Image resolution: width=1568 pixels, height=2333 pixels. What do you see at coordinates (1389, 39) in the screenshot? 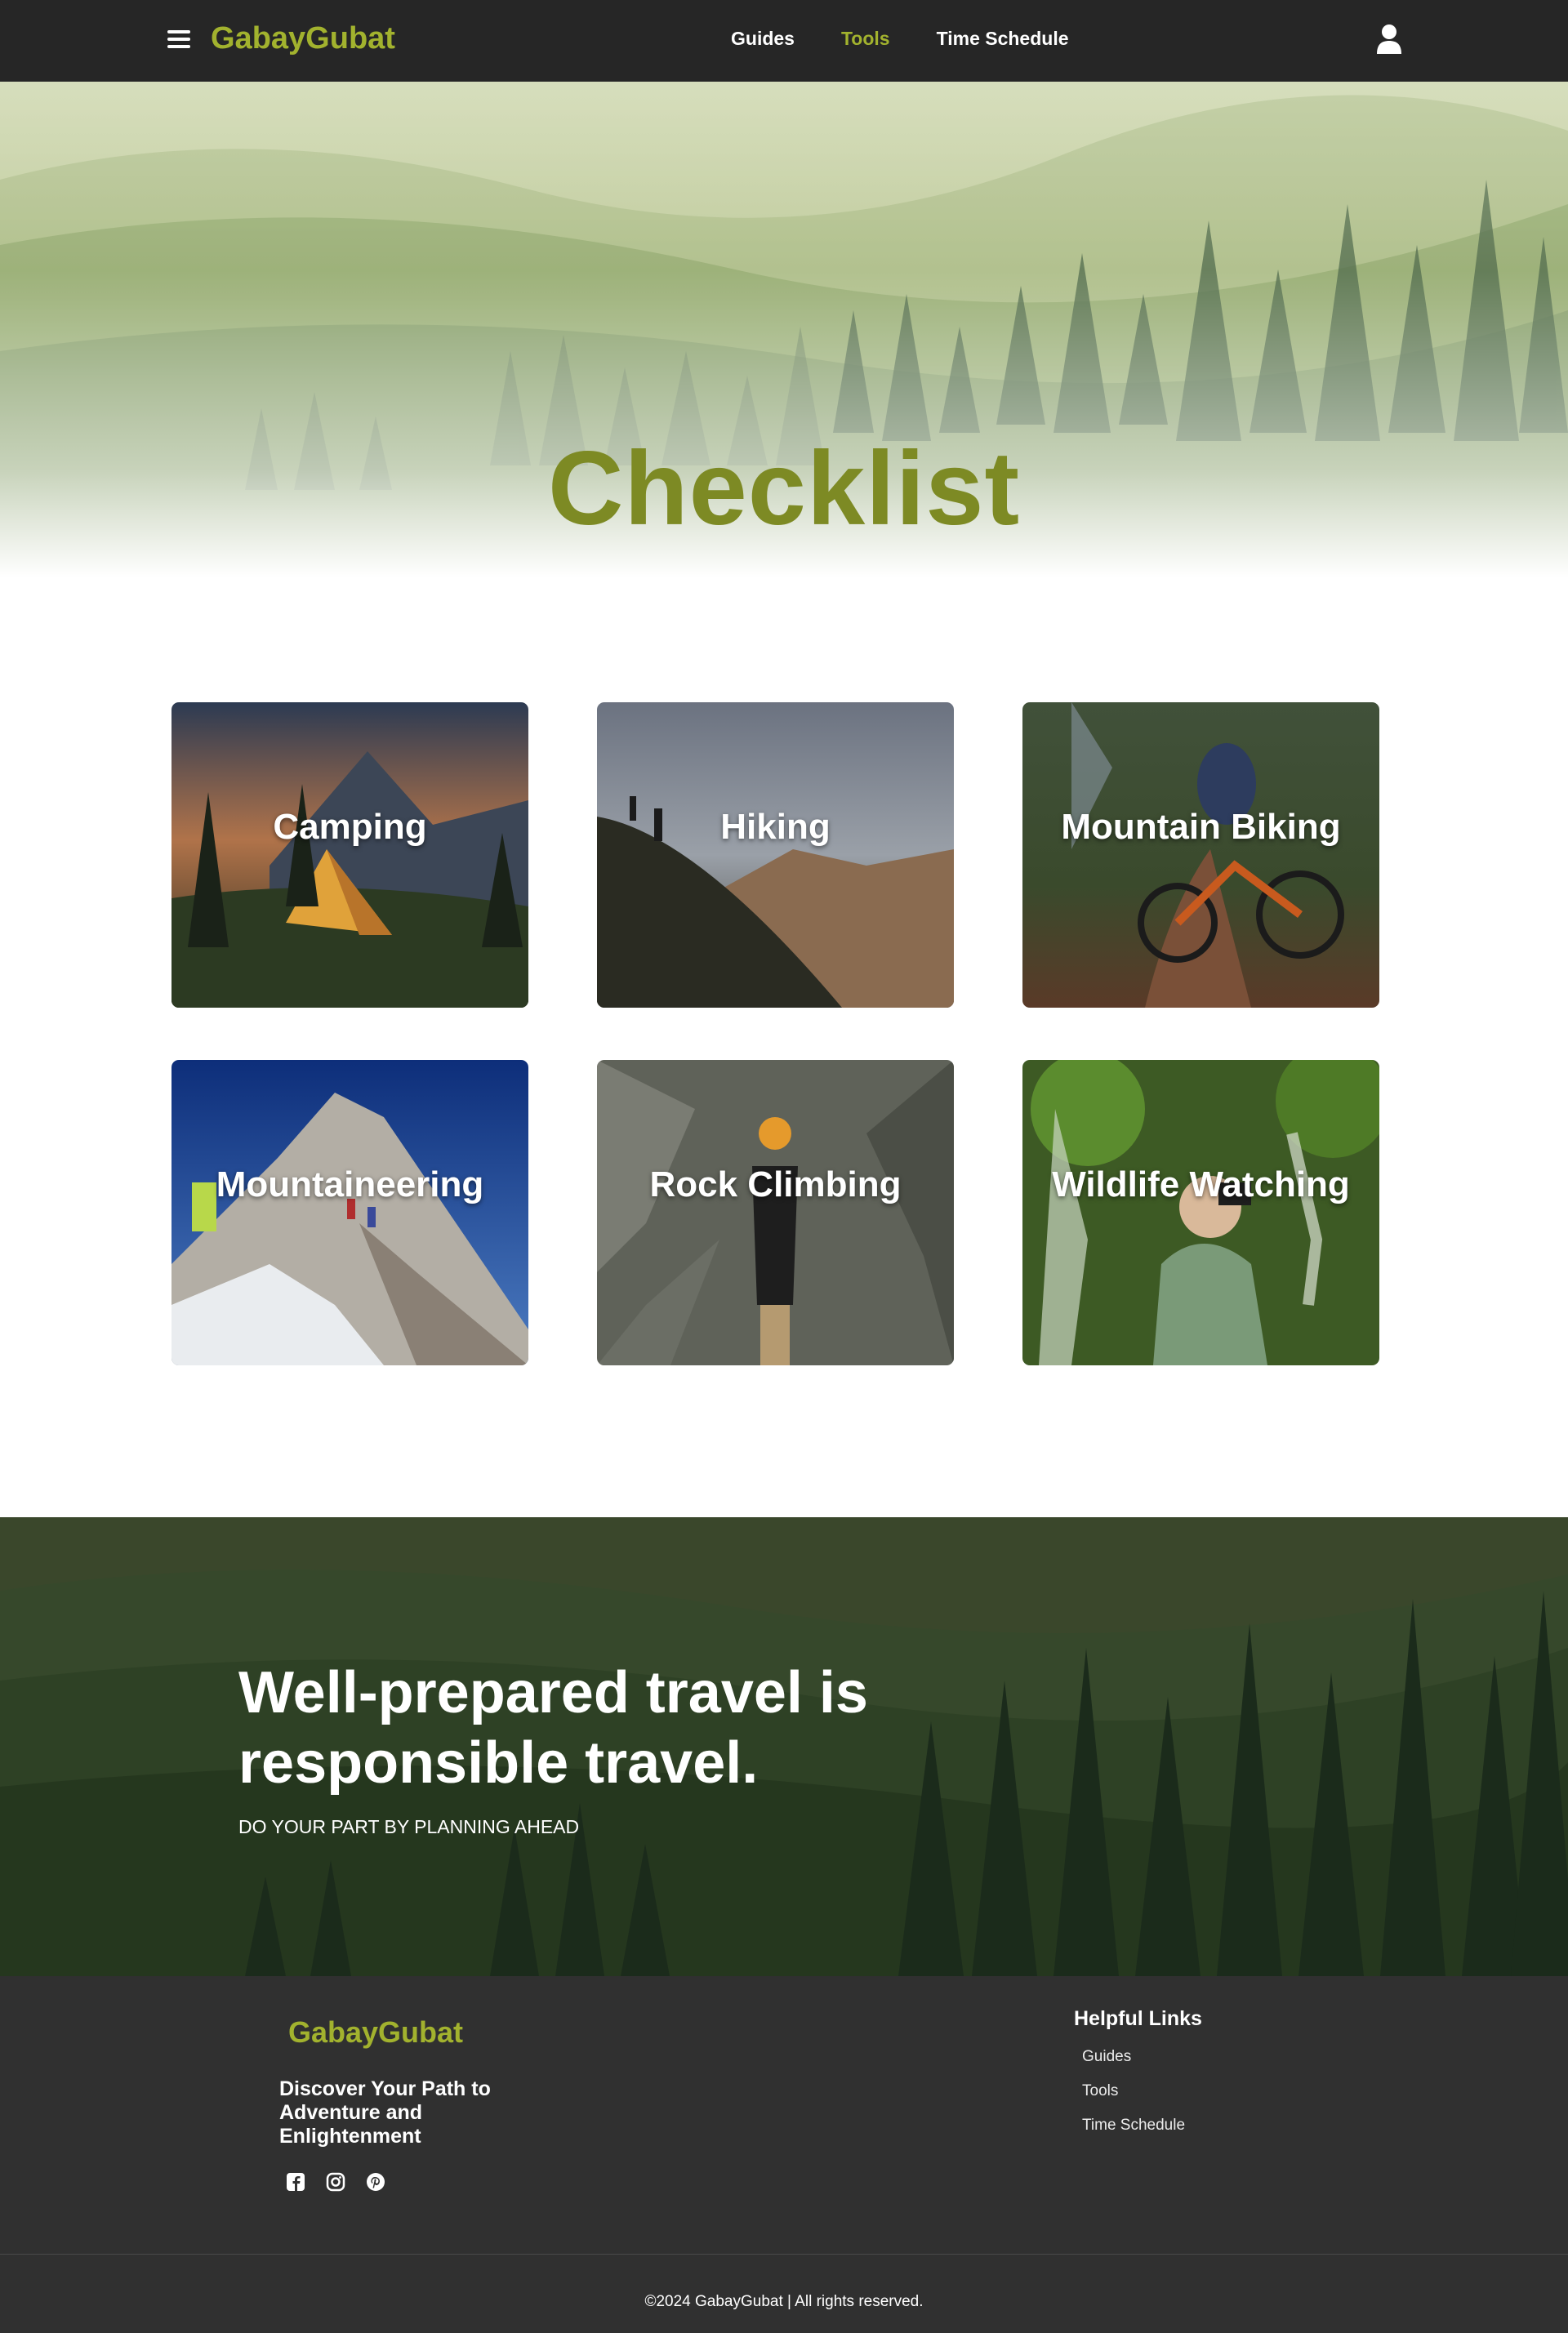
I see `user-account-icon` at bounding box center [1389, 39].